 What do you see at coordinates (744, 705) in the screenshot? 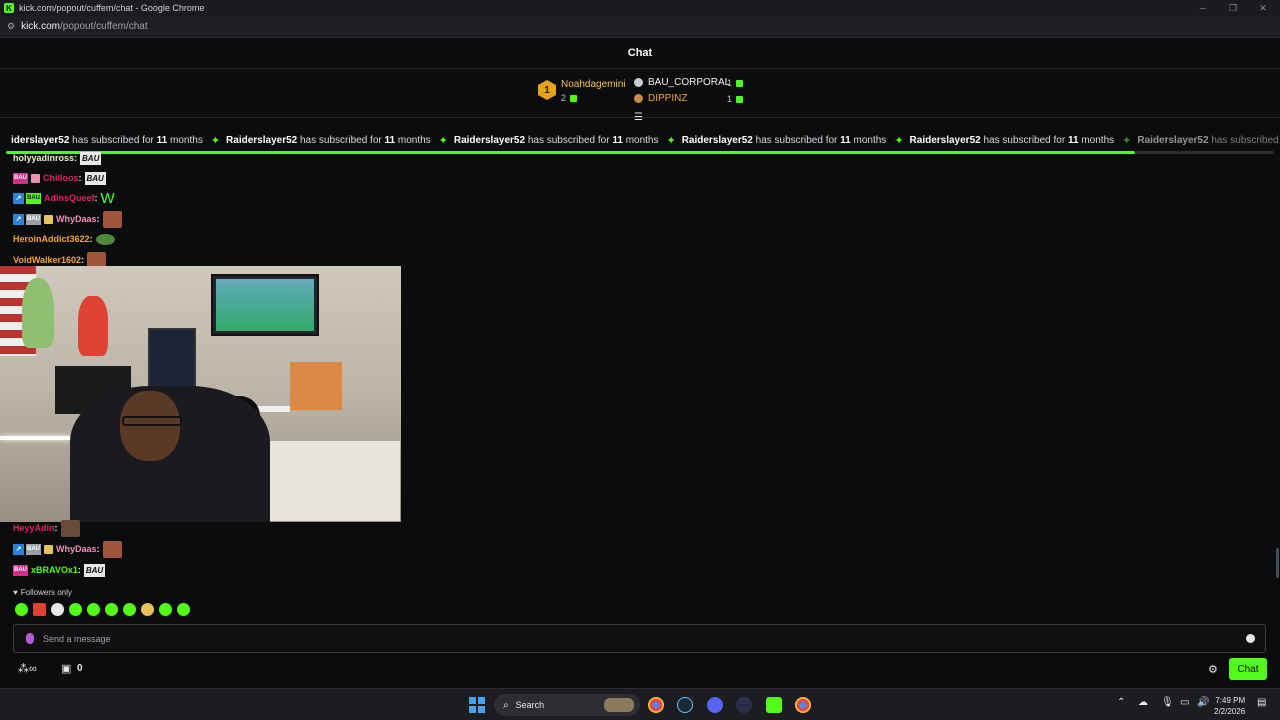
I see `app-icon` at bounding box center [744, 705].